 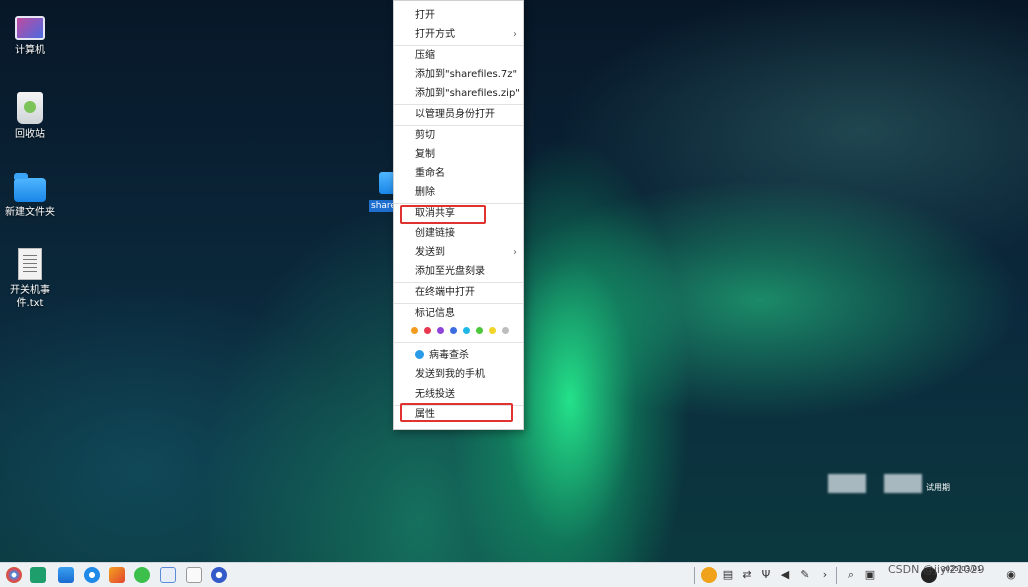 I want to click on selected-file-label: share, so click(x=382, y=206).